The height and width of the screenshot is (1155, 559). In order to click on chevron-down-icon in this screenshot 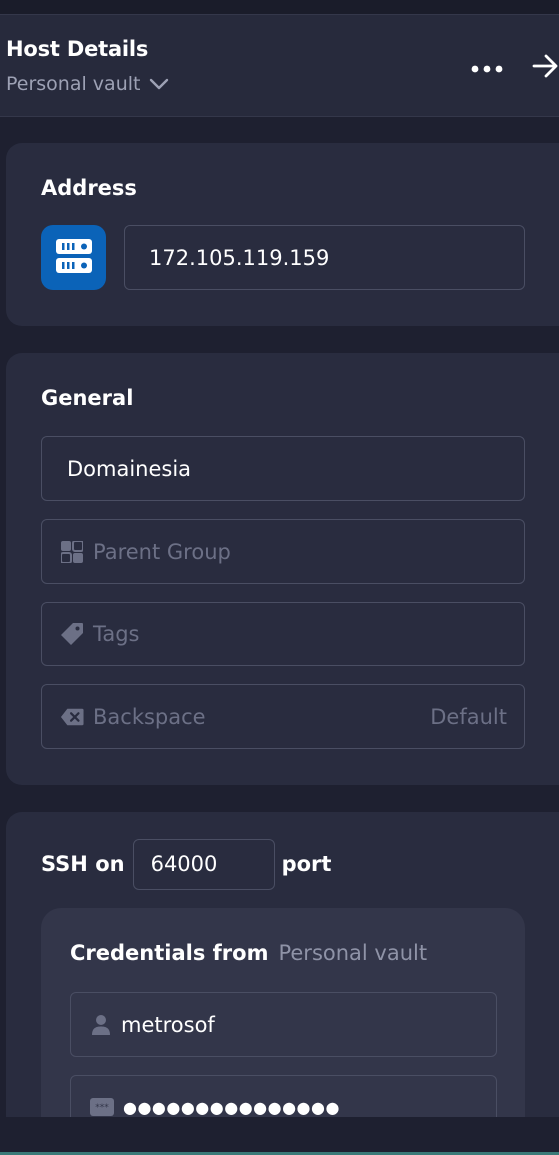, I will do `click(159, 84)`.